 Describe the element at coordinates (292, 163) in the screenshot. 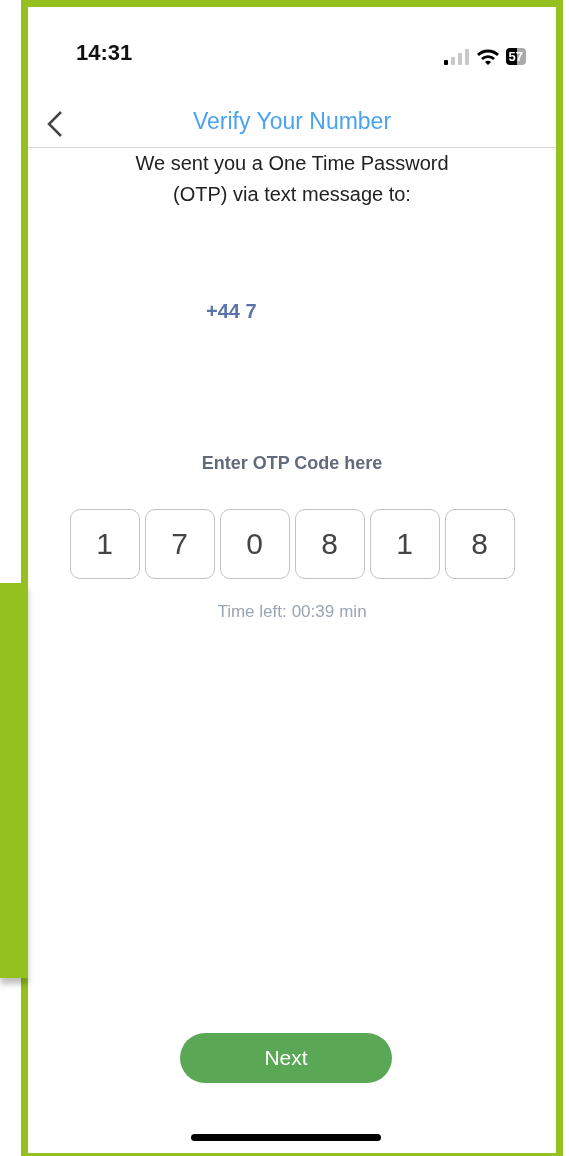

I see `message-text: We sent you a One Time Password` at that location.